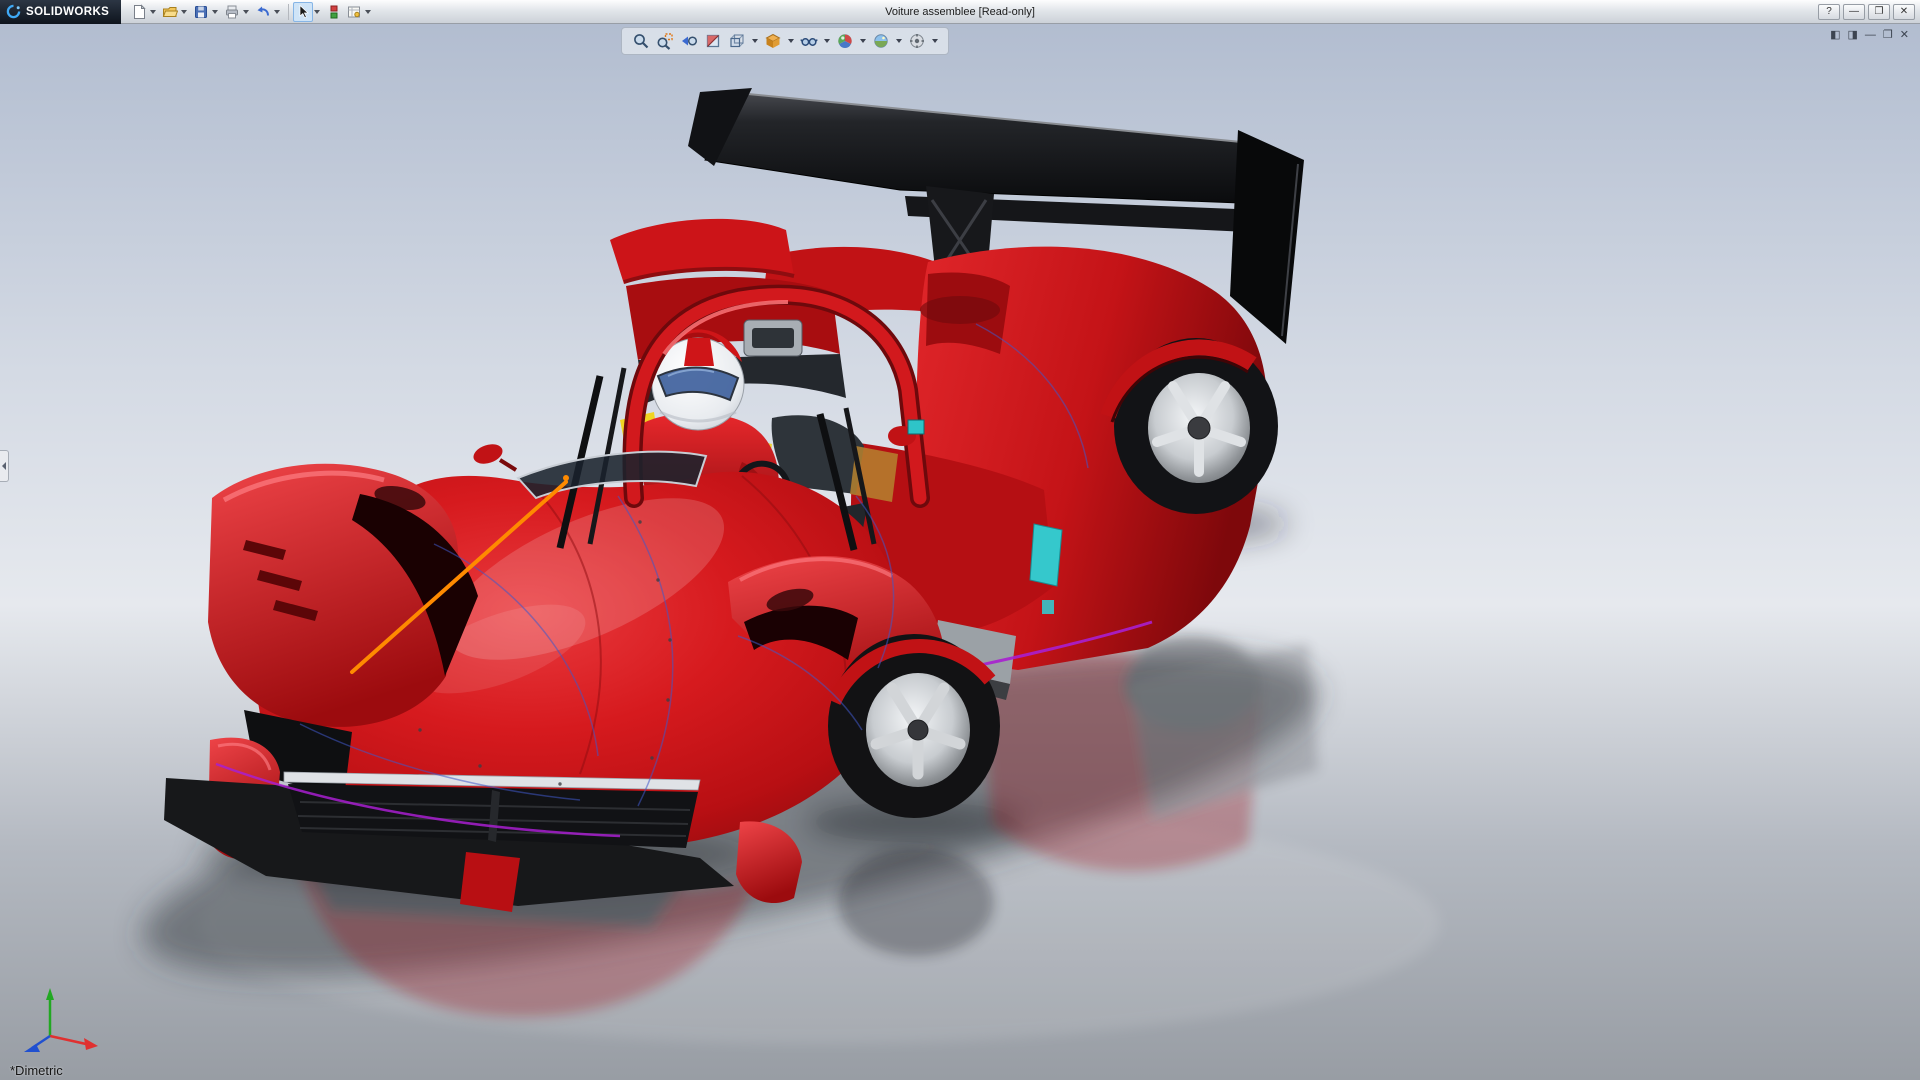 The height and width of the screenshot is (1080, 1920). I want to click on display-style-icon, so click(773, 40).